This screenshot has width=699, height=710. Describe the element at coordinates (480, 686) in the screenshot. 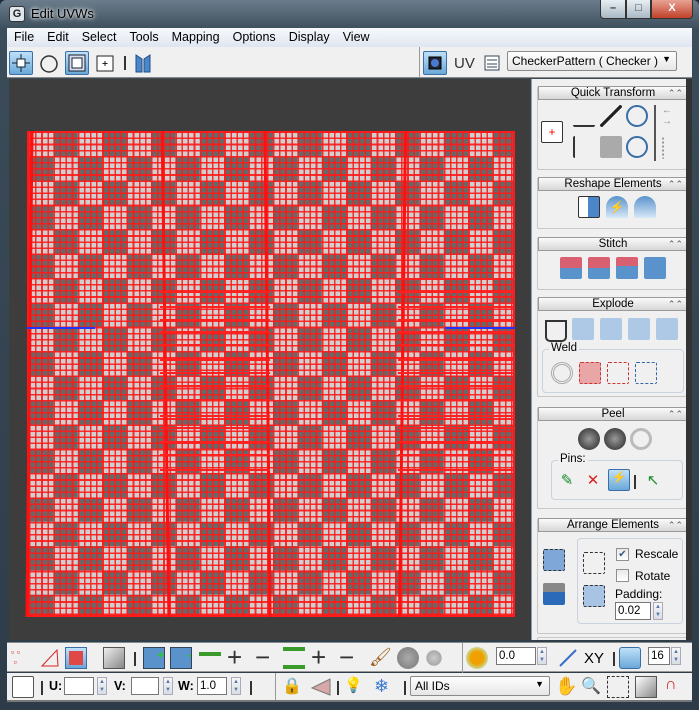

I see `material-id-filter-dropdown: All IDs ▼` at that location.